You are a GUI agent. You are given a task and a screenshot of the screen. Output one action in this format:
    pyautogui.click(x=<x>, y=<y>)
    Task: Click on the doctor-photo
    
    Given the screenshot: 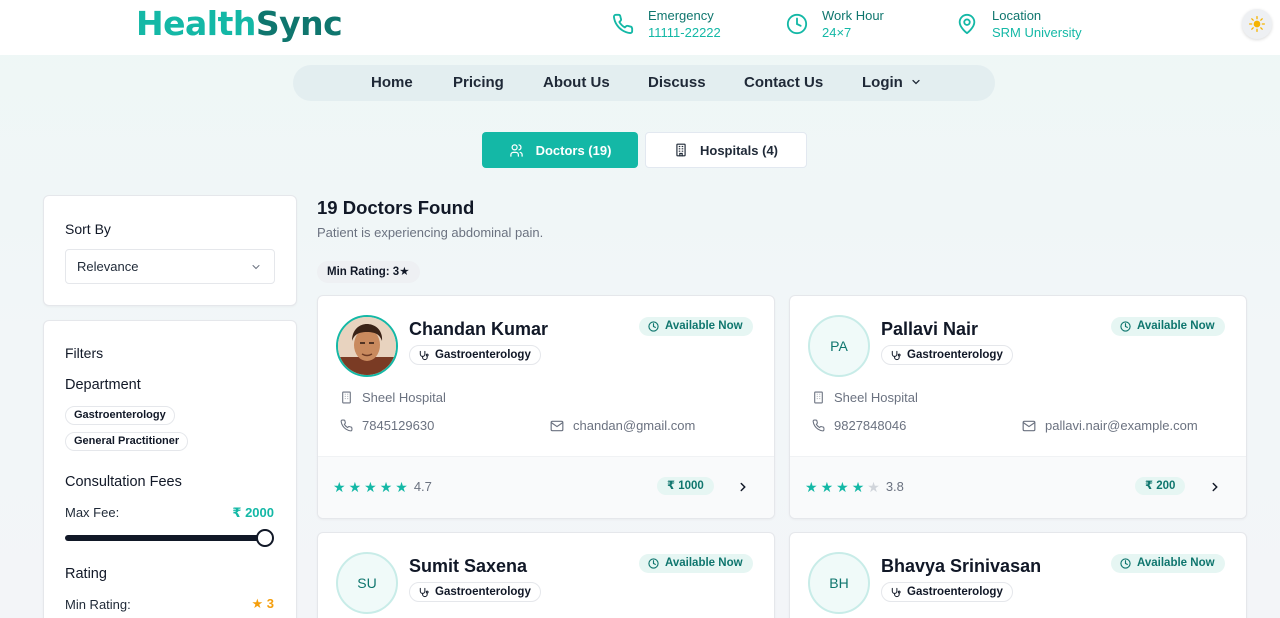 What is the action you would take?
    pyautogui.click(x=367, y=346)
    